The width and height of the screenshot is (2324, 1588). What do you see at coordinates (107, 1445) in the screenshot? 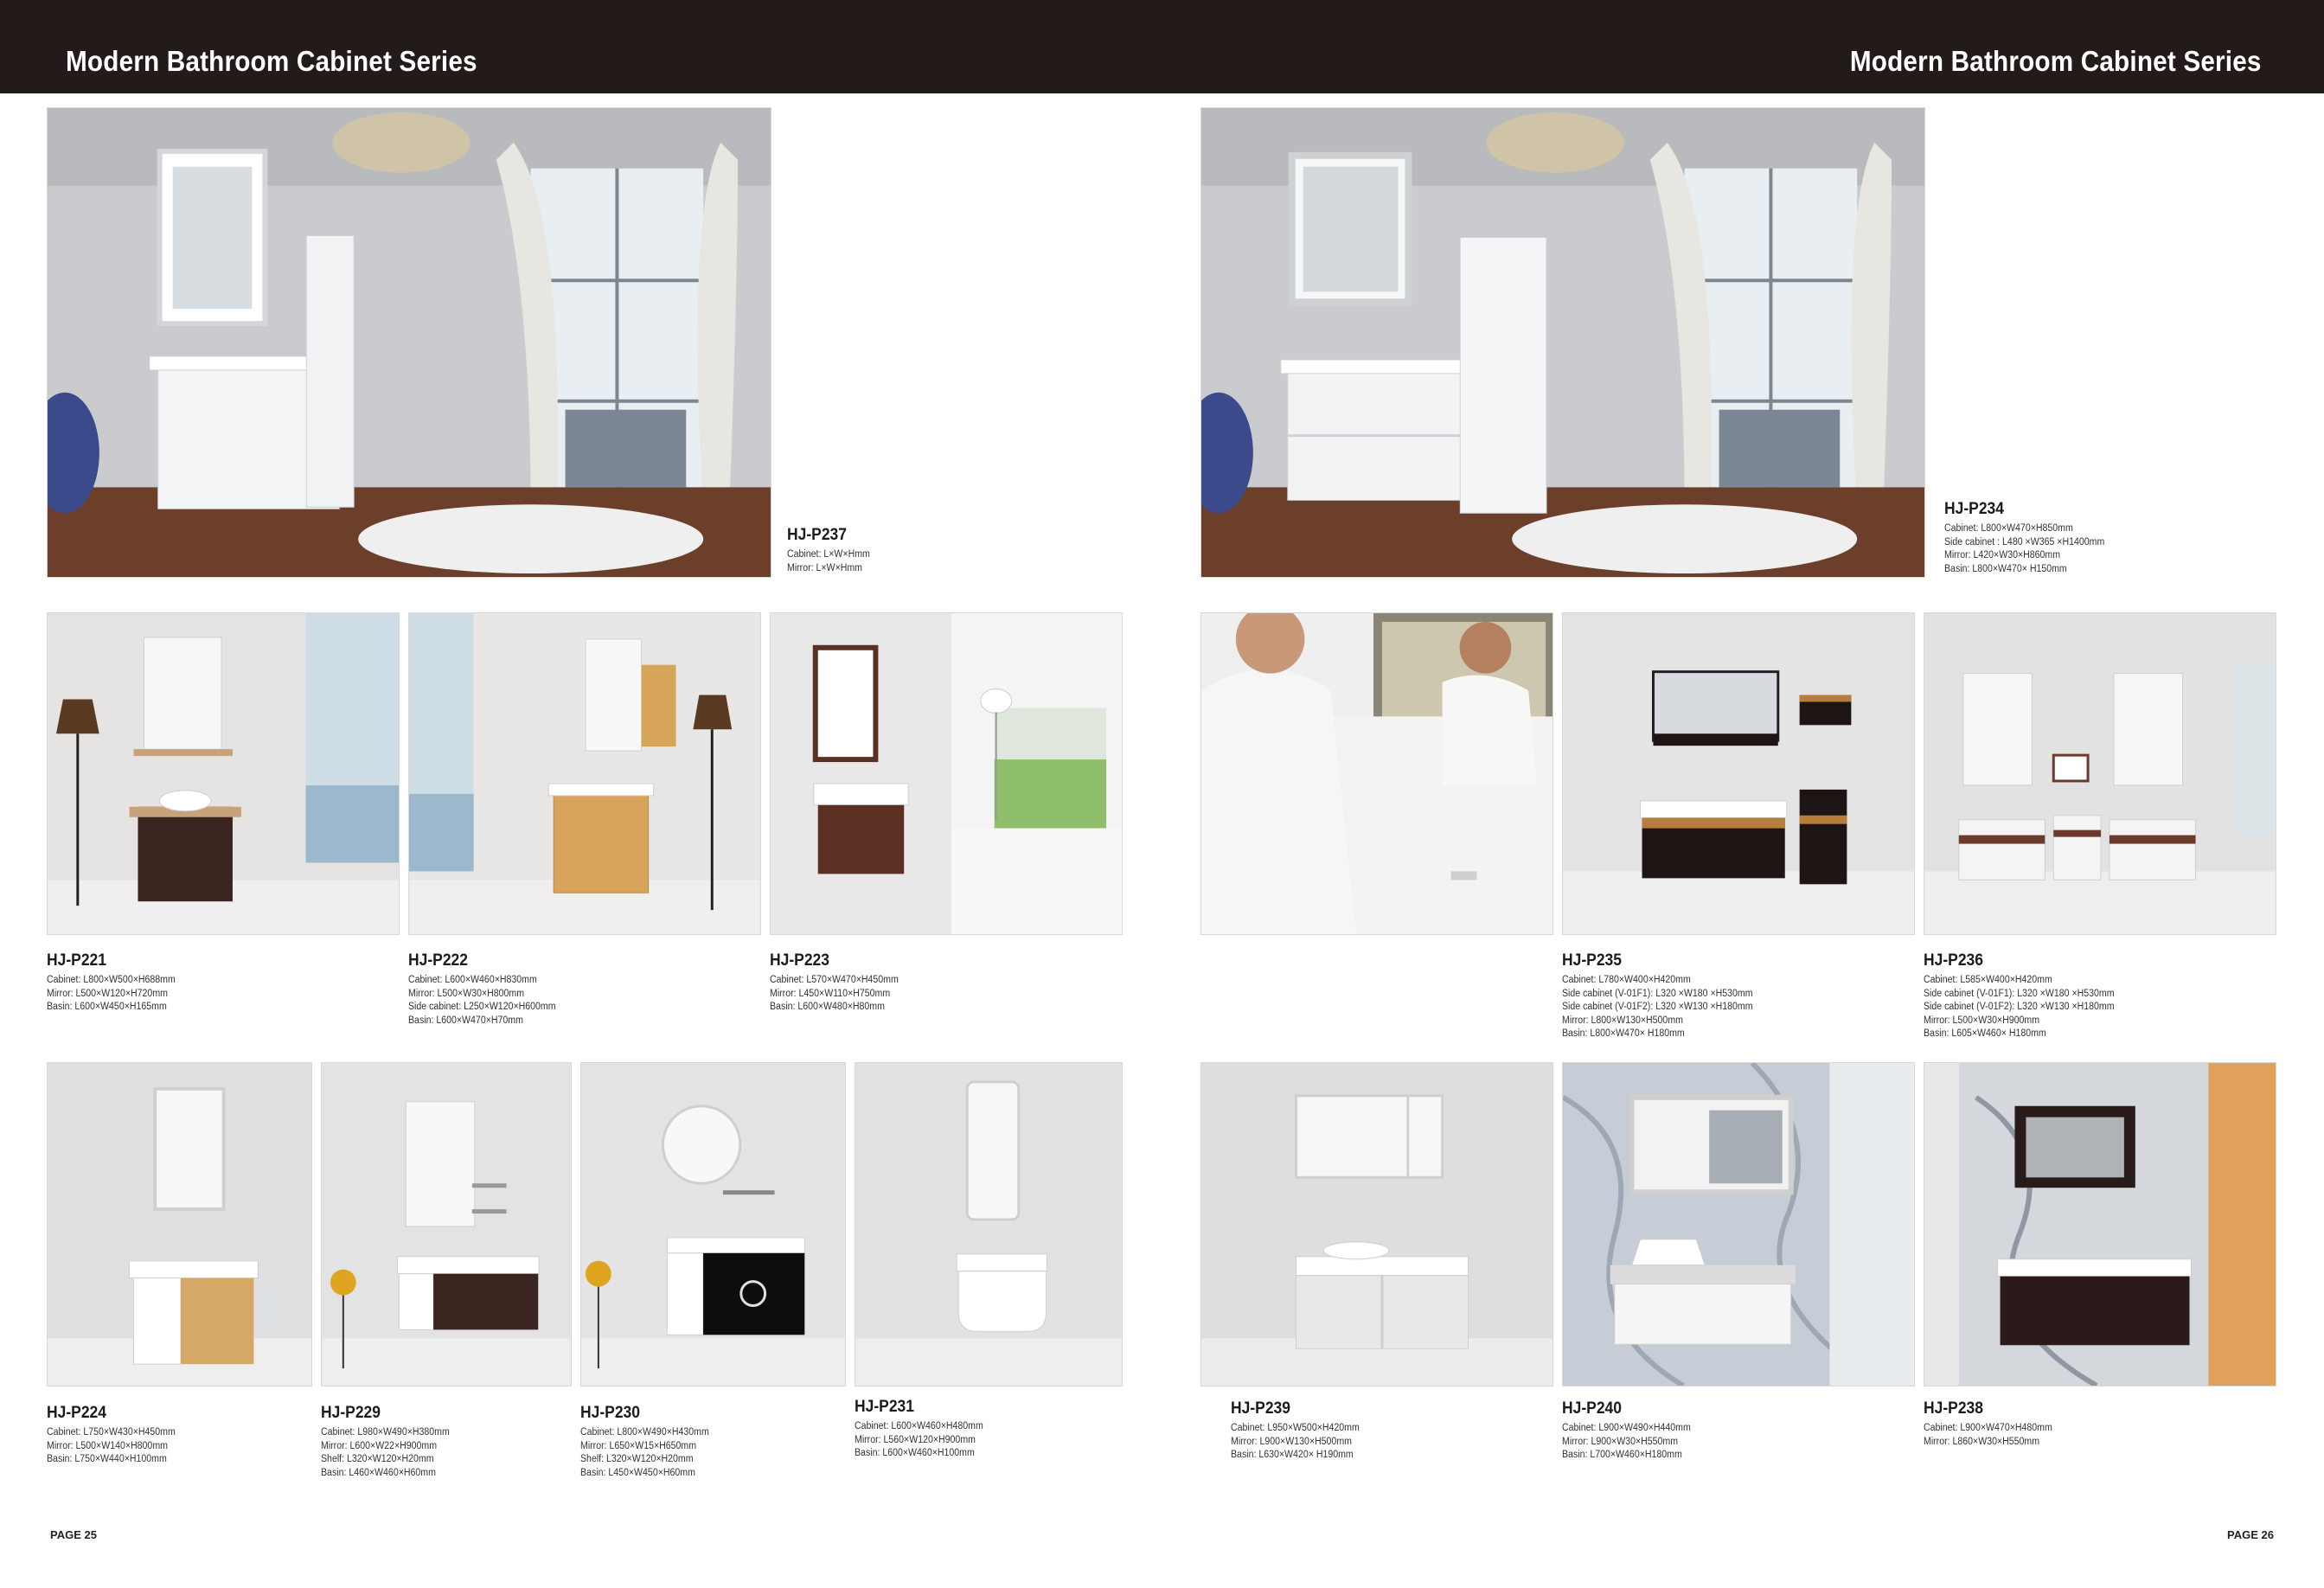
I see `spec-line: Mirror: L500×W140×H800mm` at bounding box center [107, 1445].